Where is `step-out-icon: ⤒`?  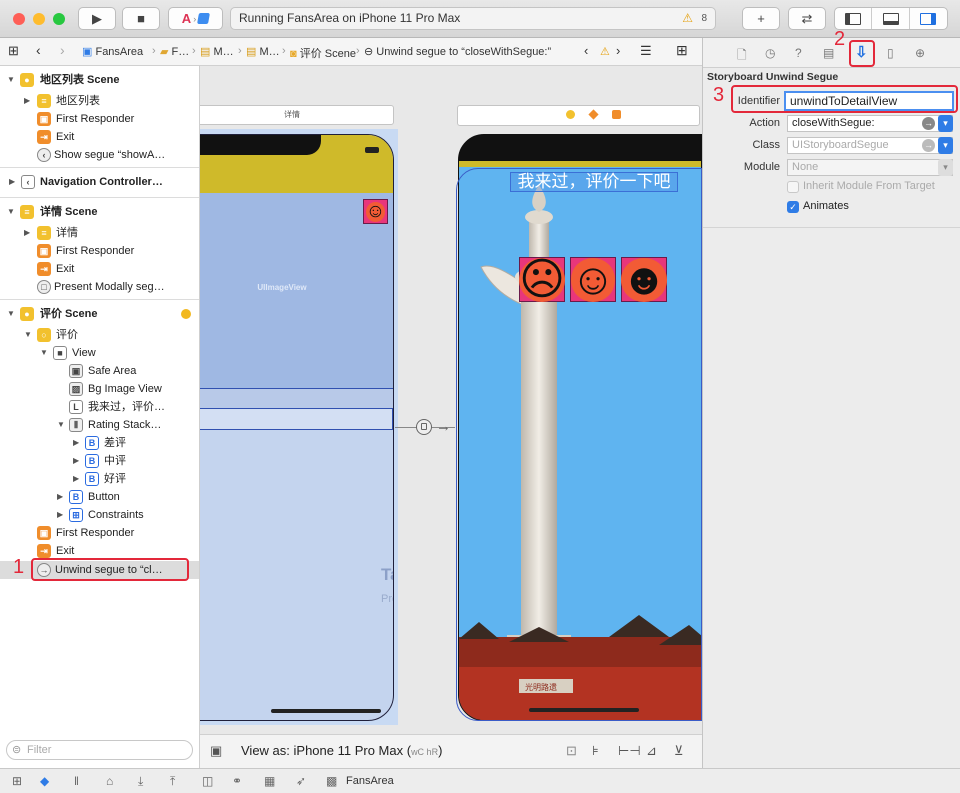 step-out-icon: ⤒ is located at coordinates (172, 781).